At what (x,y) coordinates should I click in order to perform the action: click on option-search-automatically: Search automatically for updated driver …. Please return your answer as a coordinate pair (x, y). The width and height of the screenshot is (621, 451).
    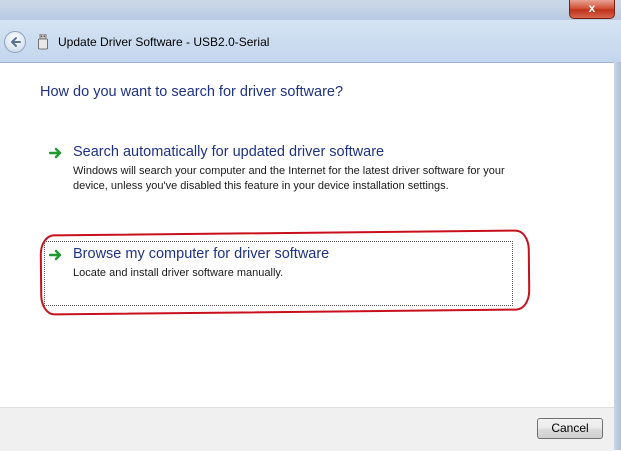
    Looking at the image, I should click on (228, 152).